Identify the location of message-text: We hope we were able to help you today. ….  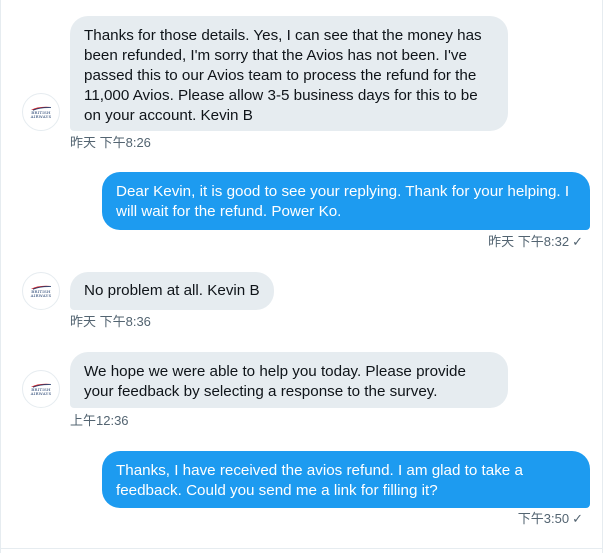
(275, 381).